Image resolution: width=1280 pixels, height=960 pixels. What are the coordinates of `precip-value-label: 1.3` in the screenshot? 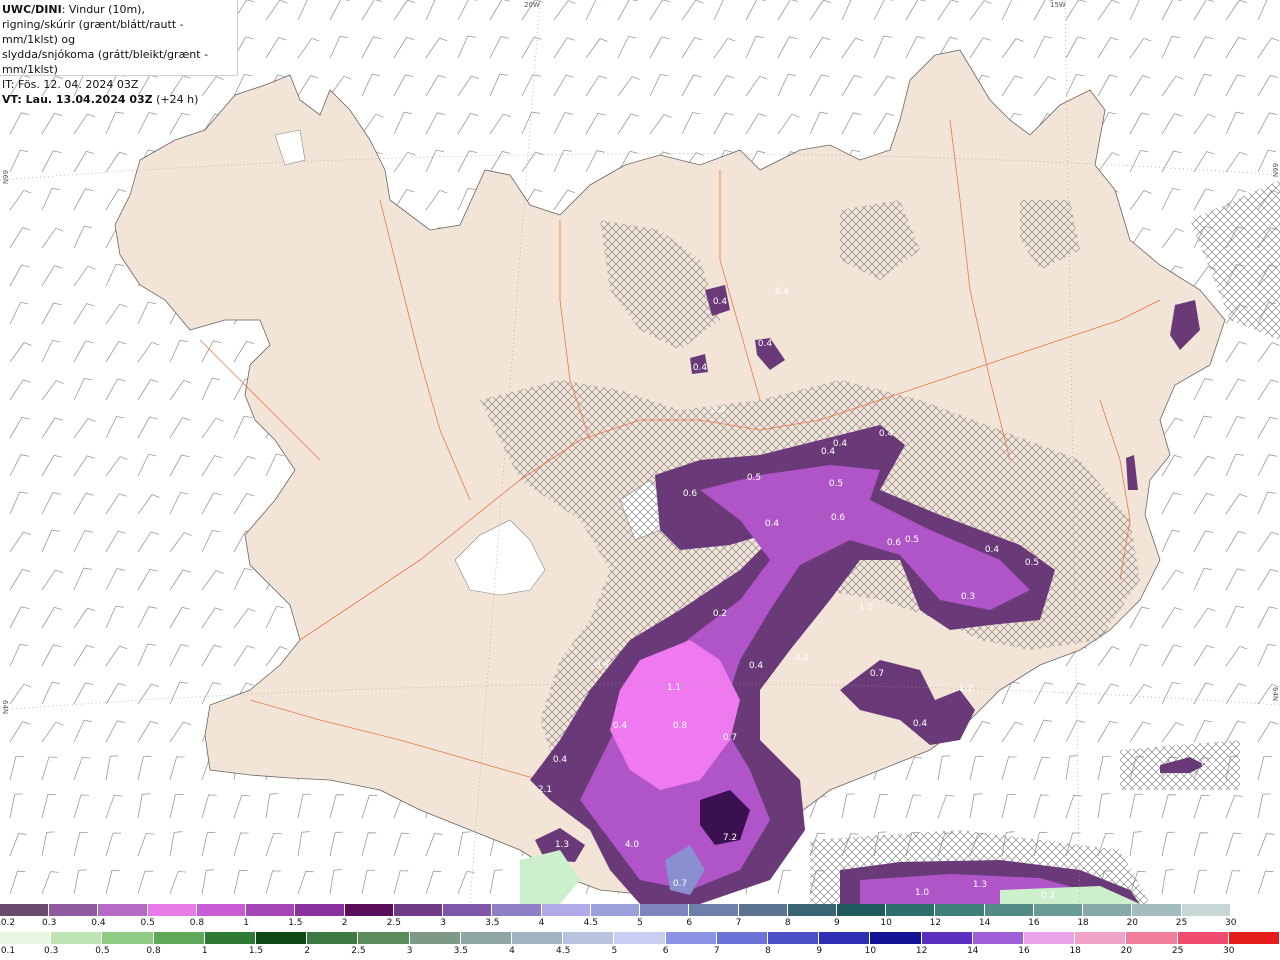 It's located at (562, 845).